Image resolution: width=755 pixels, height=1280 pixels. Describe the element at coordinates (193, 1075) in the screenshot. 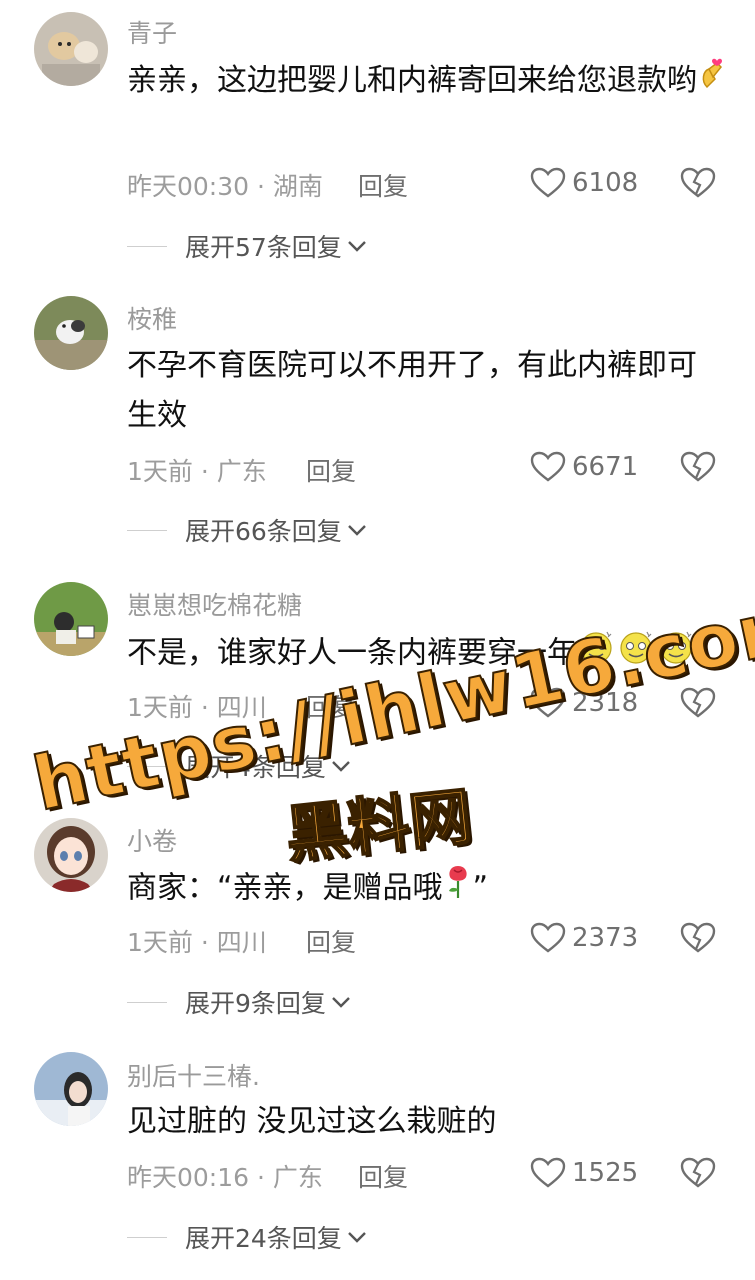

I see `username: 别后十三椿.` at that location.